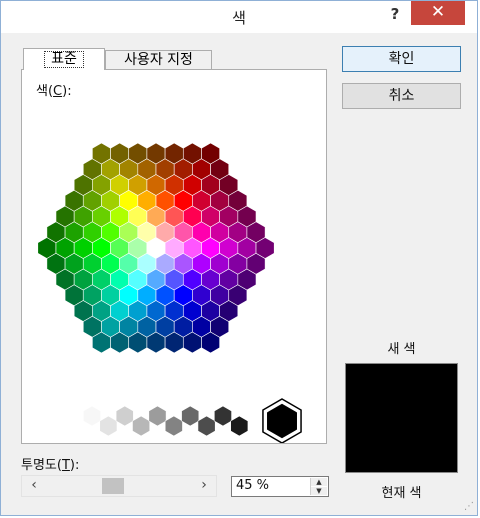 This screenshot has height=518, width=480. What do you see at coordinates (253, 485) in the screenshot?
I see `transparency-value: 45 %` at bounding box center [253, 485].